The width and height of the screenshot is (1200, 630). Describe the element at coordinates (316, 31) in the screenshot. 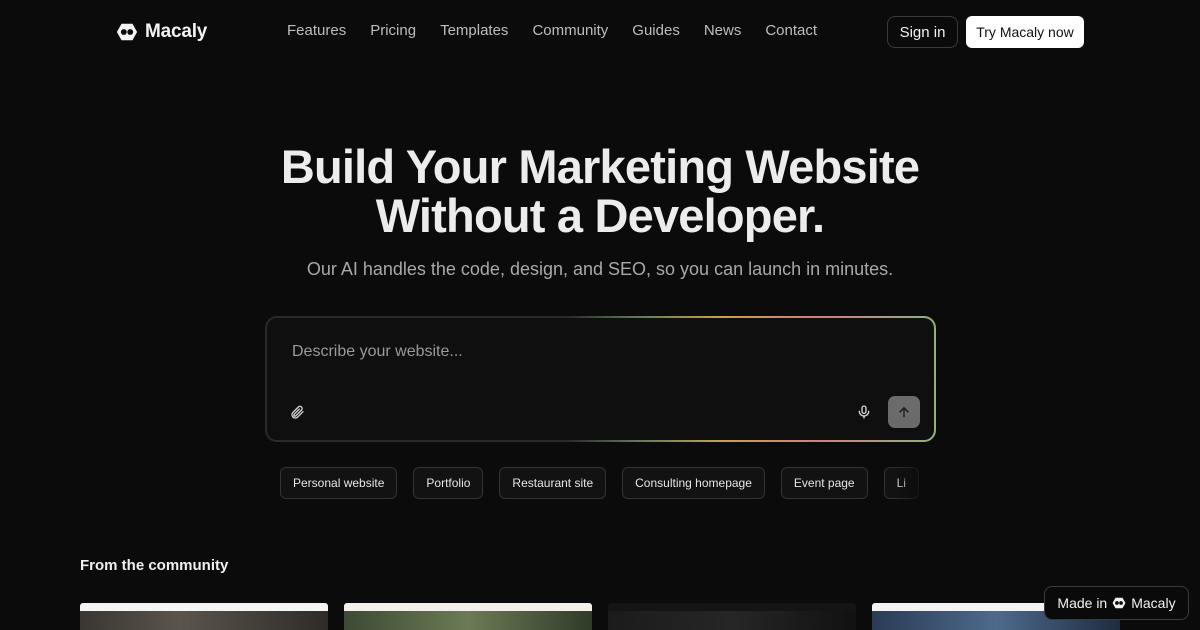

I see `nav-link-features: Features` at that location.